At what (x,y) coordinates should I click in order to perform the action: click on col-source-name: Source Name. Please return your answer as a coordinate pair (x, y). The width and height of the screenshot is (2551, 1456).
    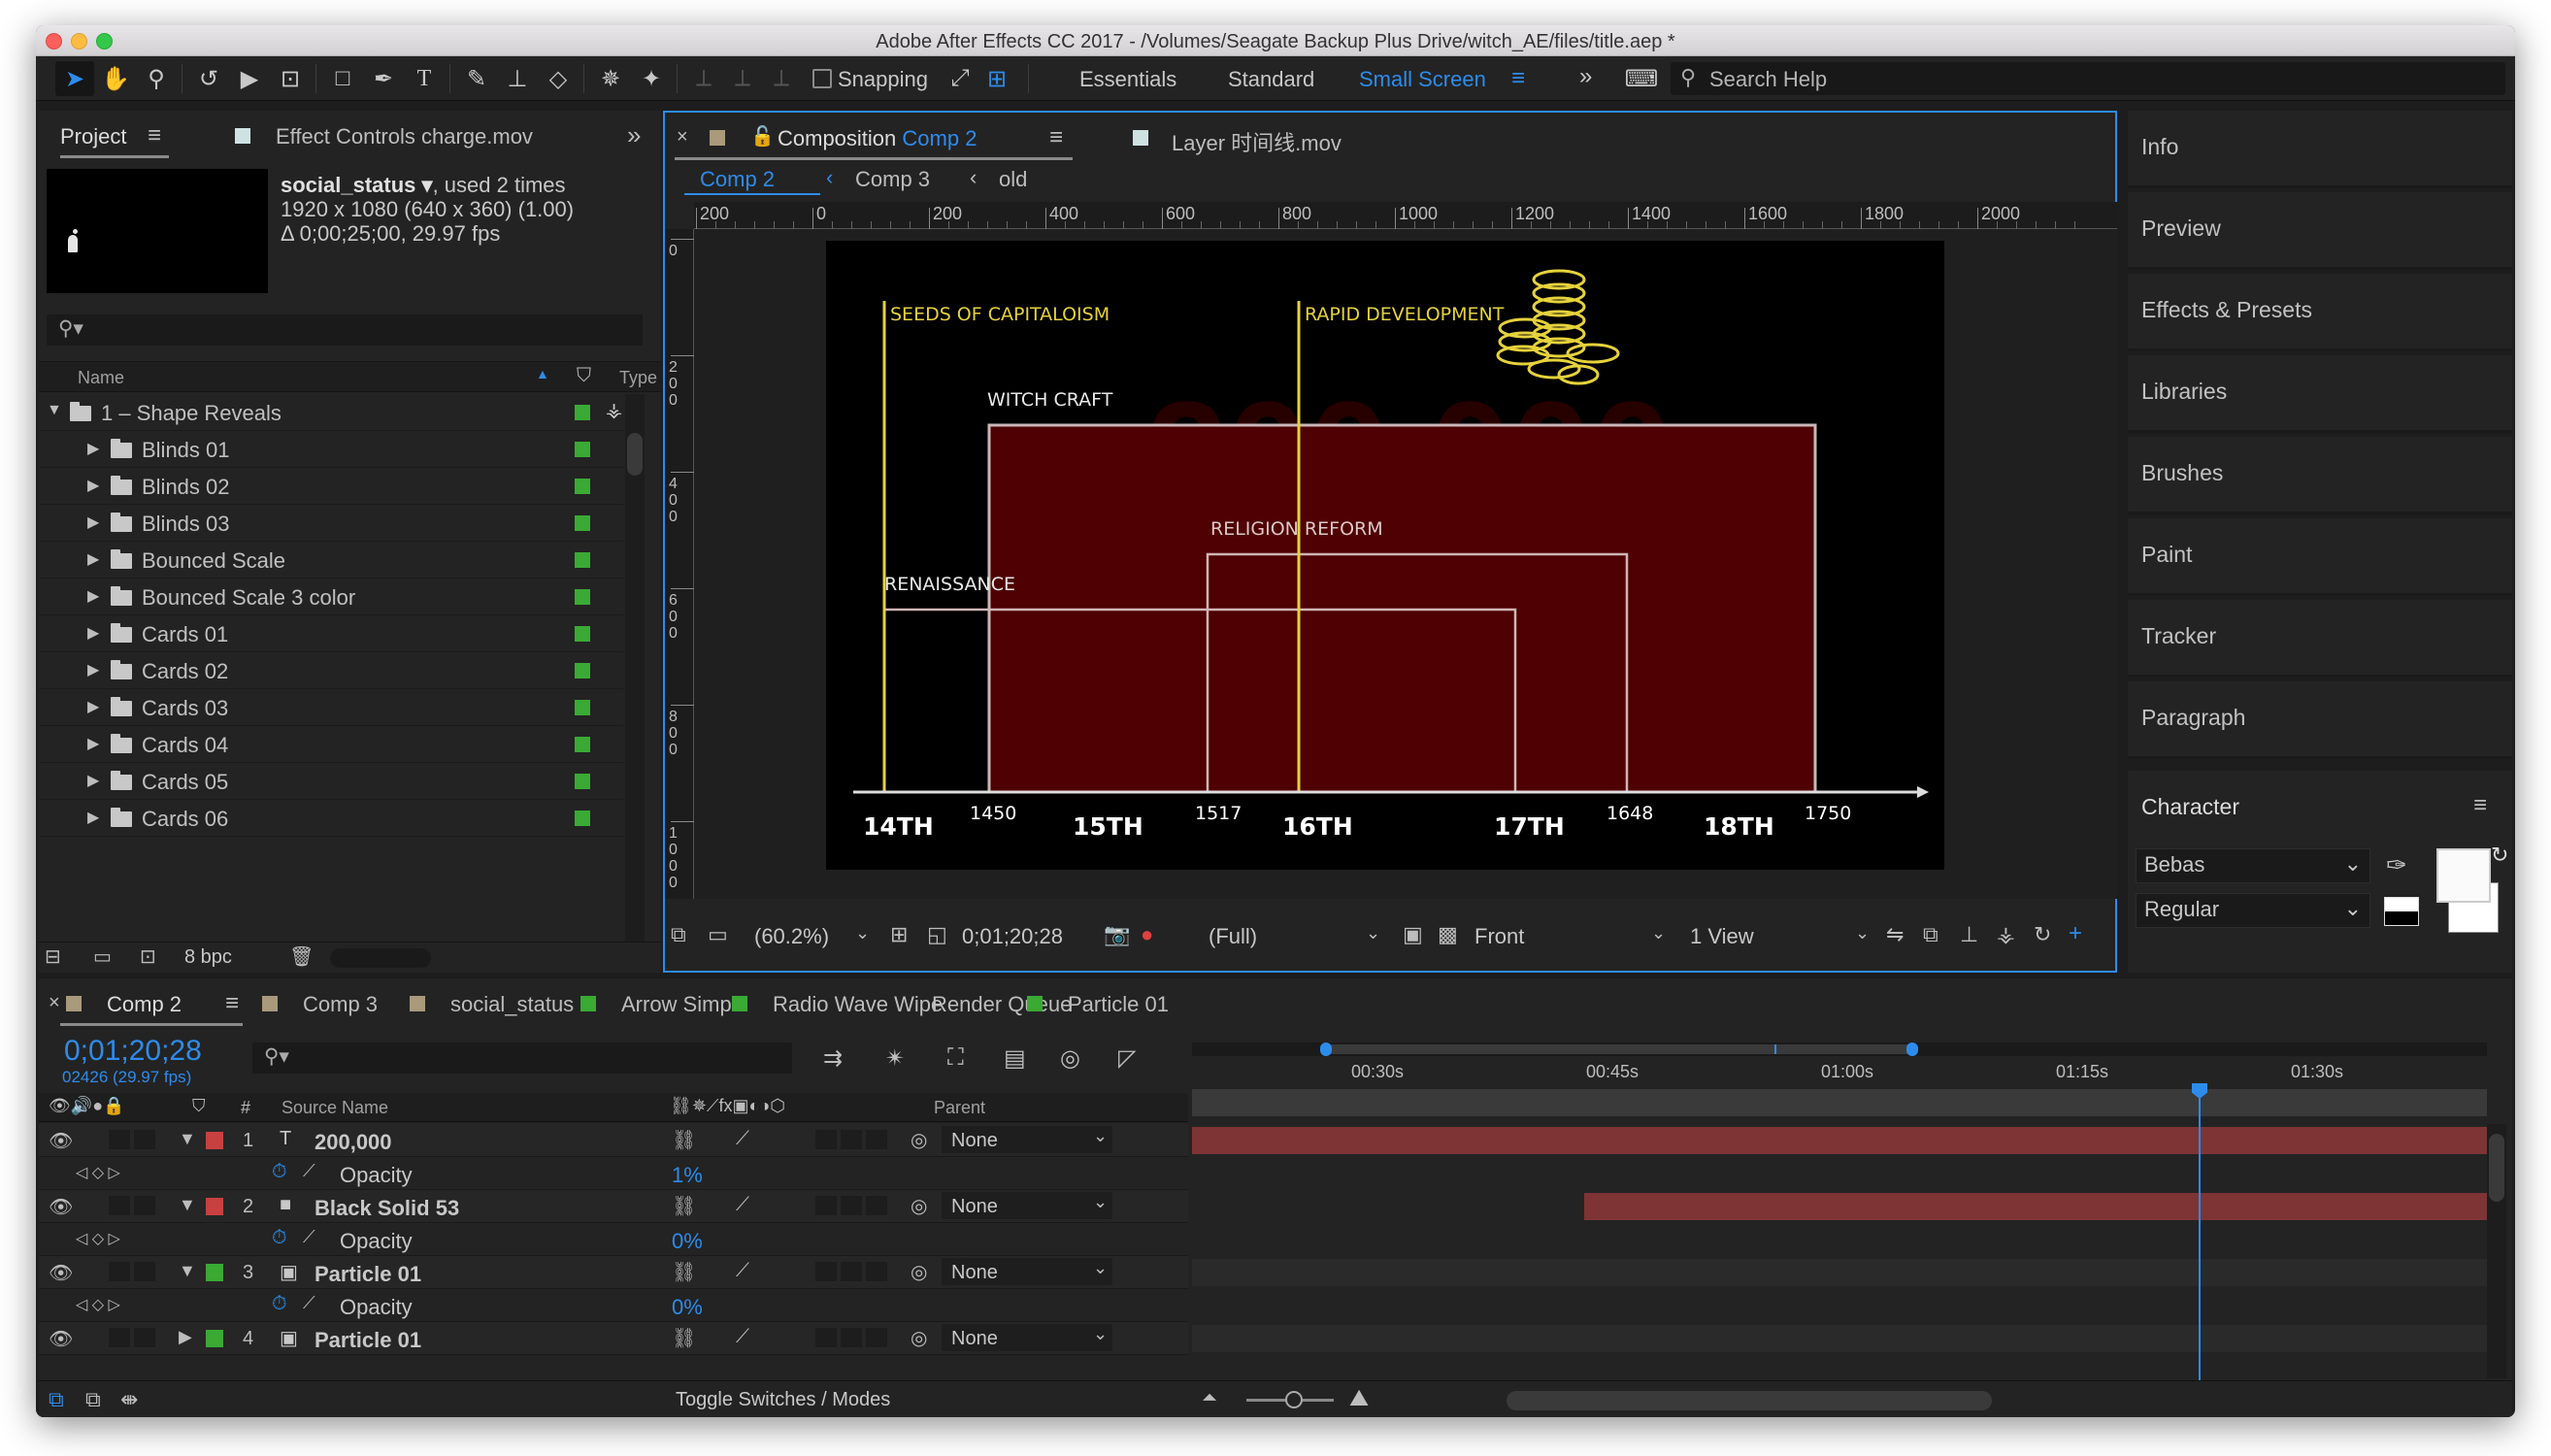
    Looking at the image, I should click on (335, 1108).